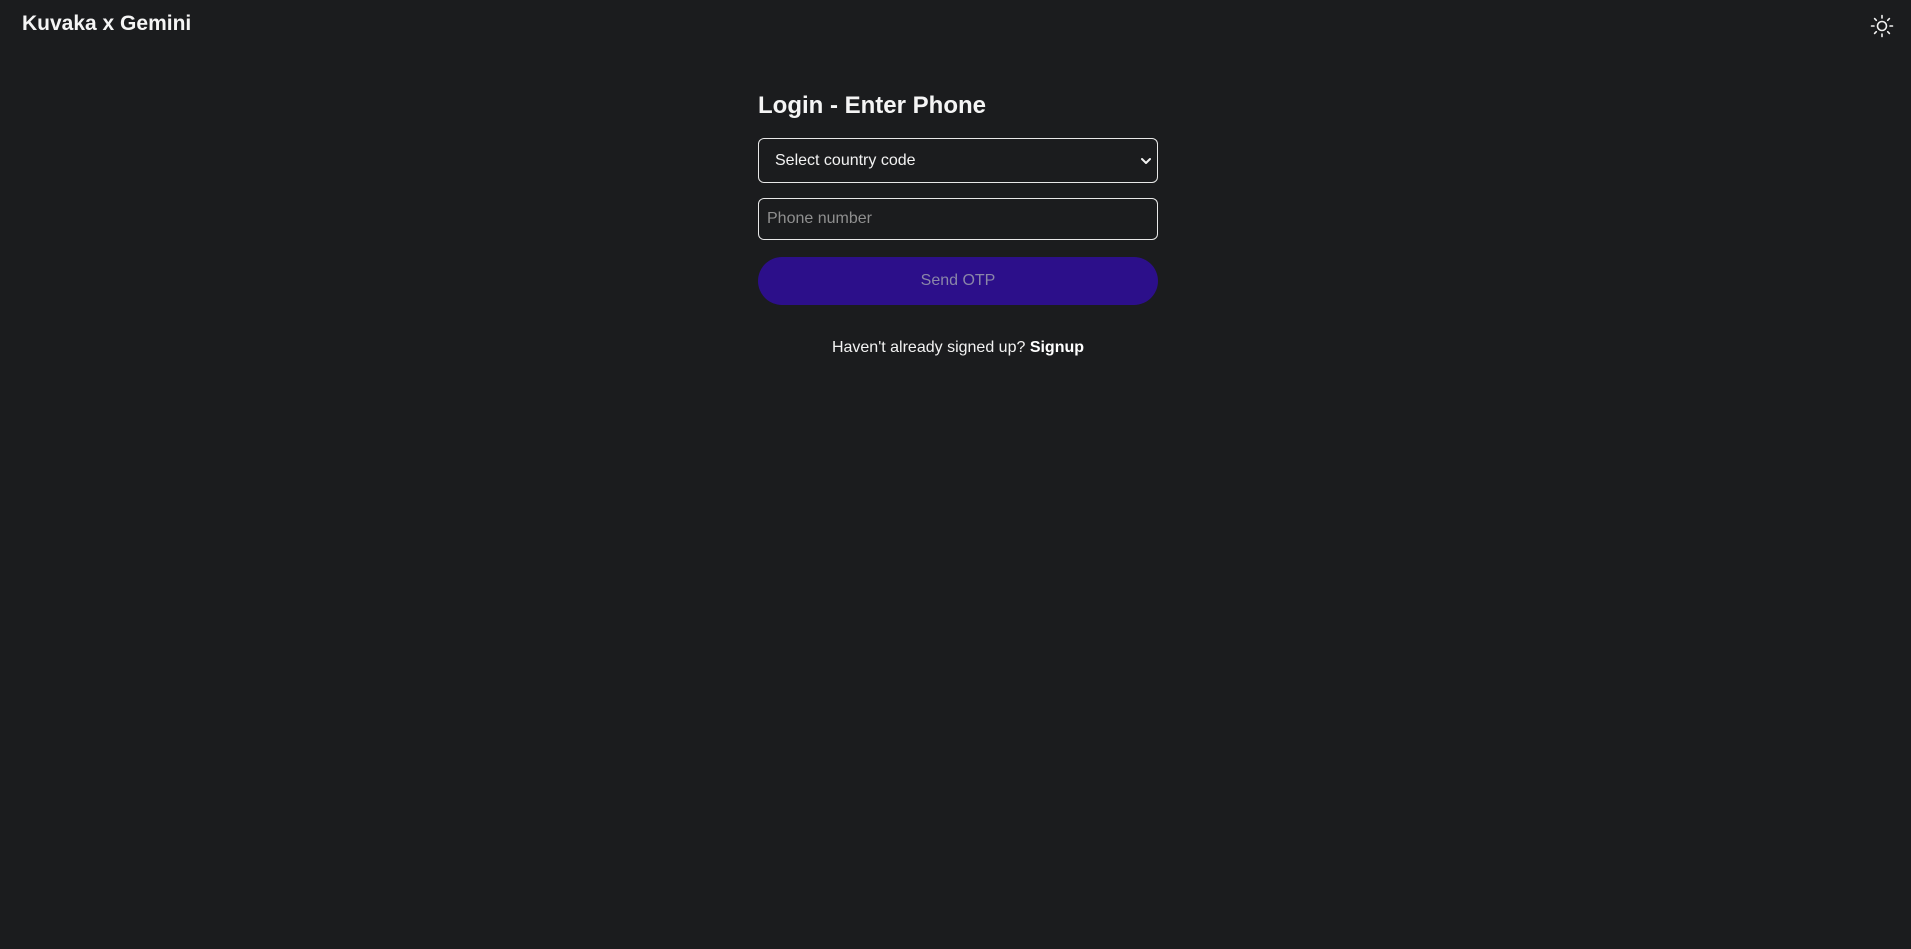  I want to click on country-code-selected-value: Select country code, so click(845, 160).